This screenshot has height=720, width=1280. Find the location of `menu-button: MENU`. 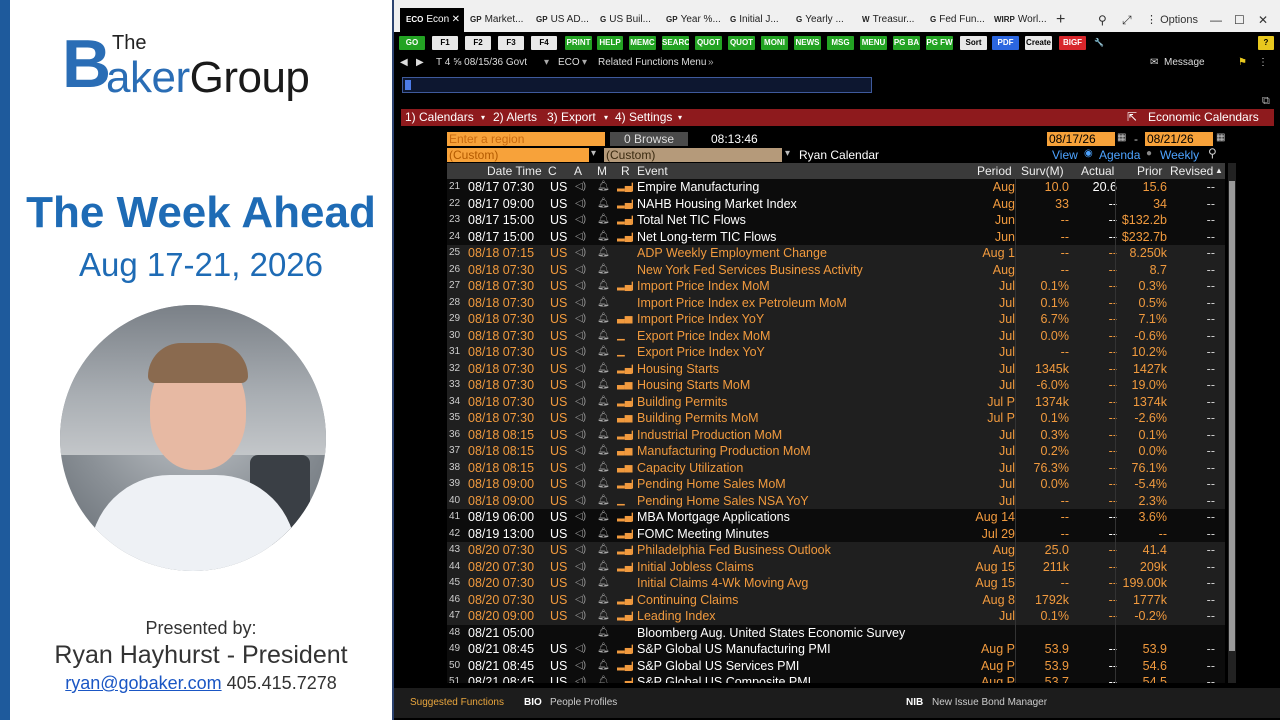

menu-button: MENU is located at coordinates (873, 43).